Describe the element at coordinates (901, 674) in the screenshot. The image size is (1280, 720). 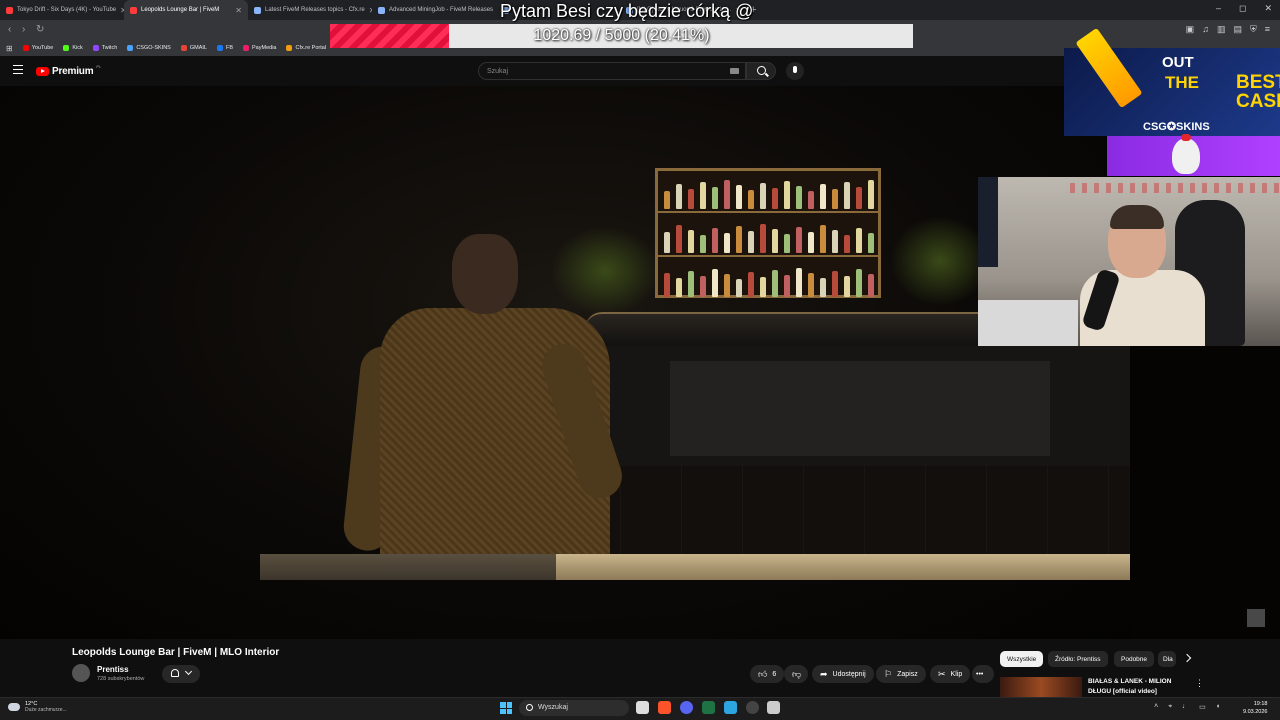
I see `save-button: ⚐ Zapisz` at that location.